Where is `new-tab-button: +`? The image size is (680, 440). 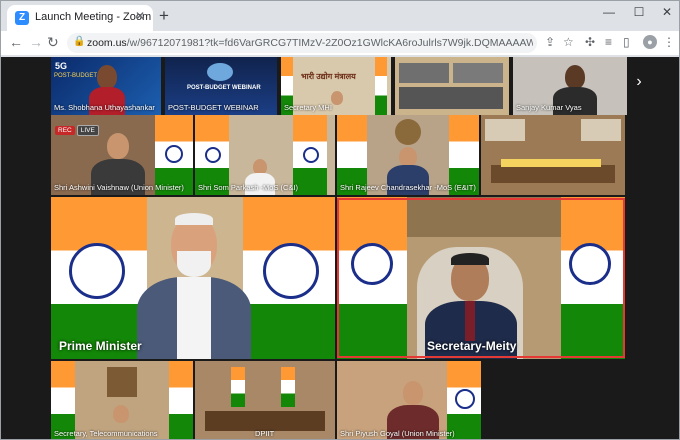 new-tab-button: + is located at coordinates (164, 16).